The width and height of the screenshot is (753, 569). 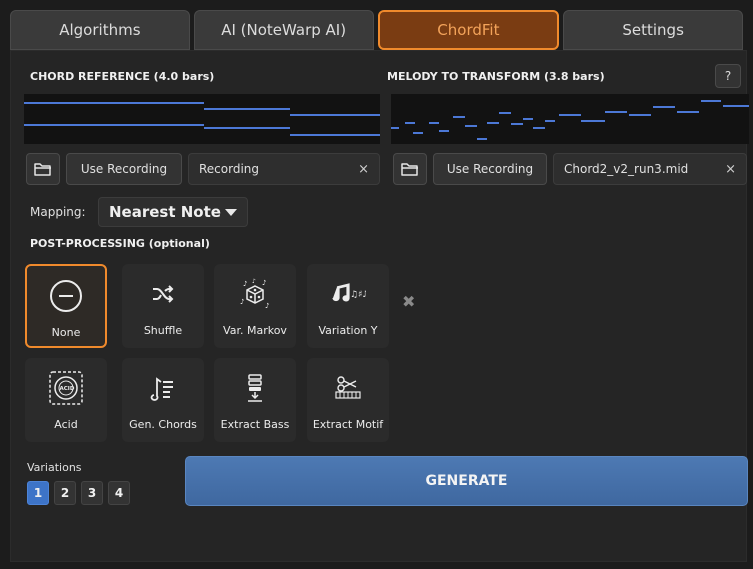 I want to click on clear-processing-button: ✖, so click(x=408, y=301).